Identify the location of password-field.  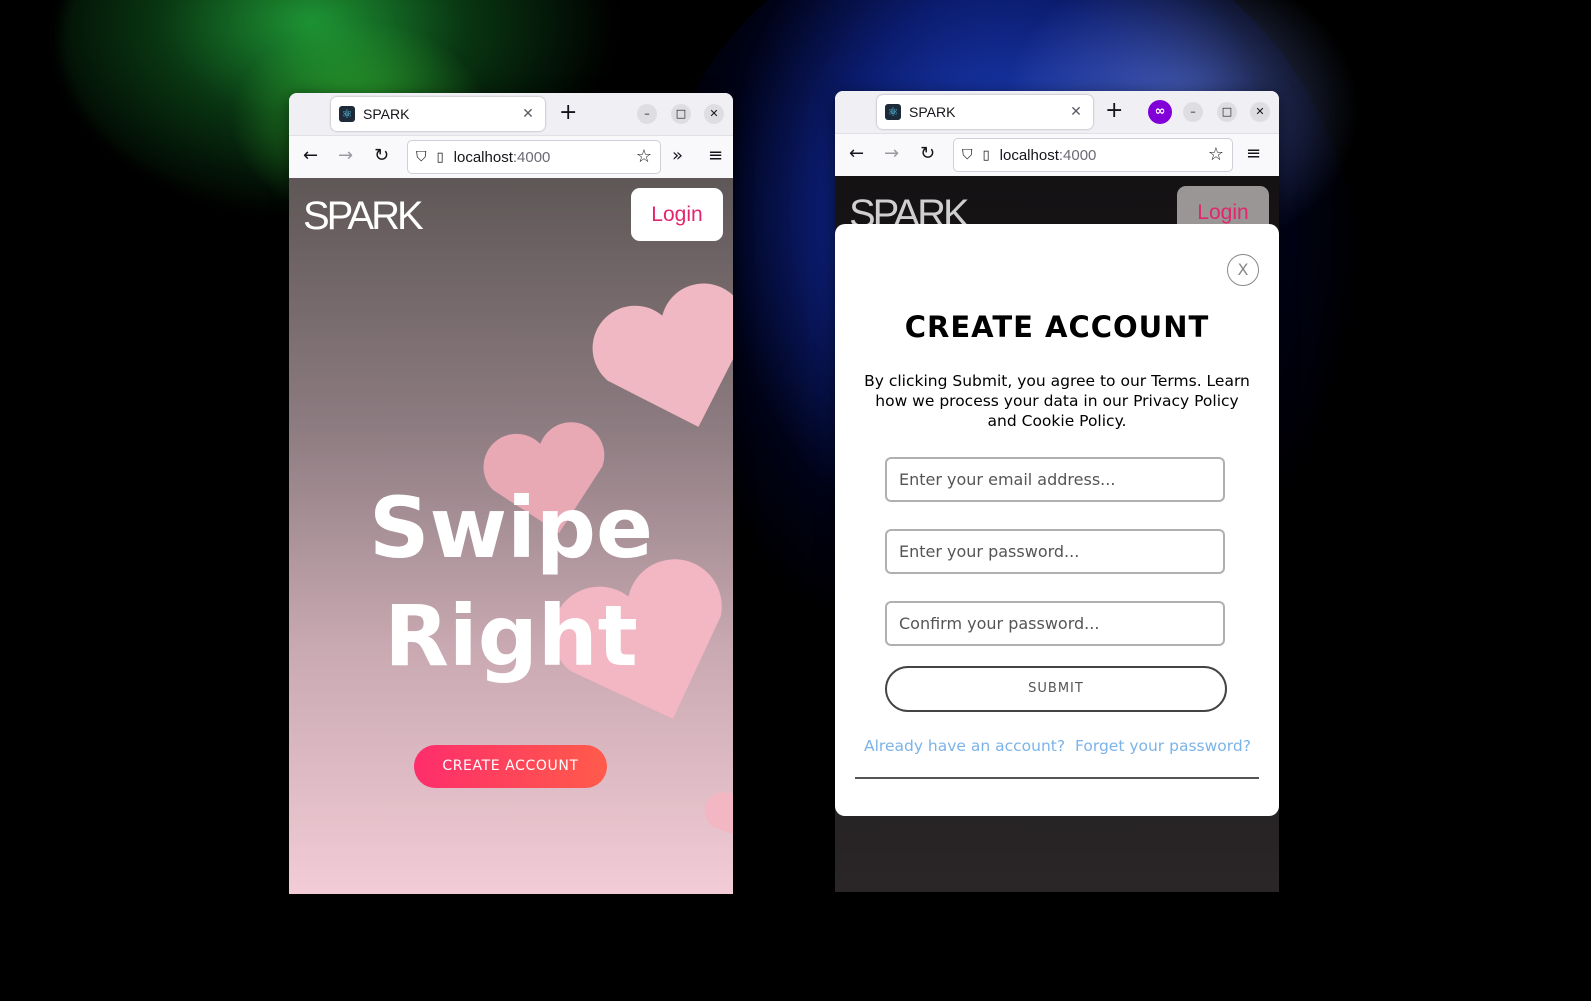
(1055, 551).